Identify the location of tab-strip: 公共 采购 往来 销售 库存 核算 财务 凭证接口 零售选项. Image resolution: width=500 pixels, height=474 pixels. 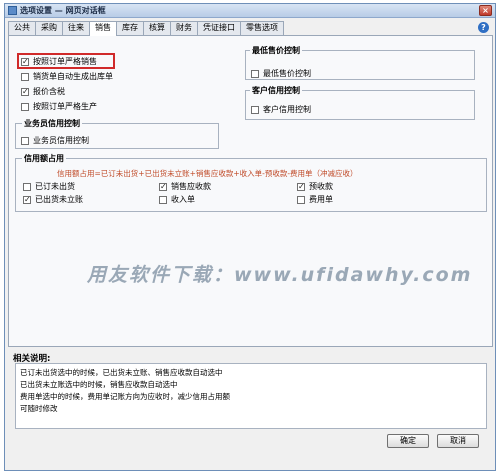
(146, 28).